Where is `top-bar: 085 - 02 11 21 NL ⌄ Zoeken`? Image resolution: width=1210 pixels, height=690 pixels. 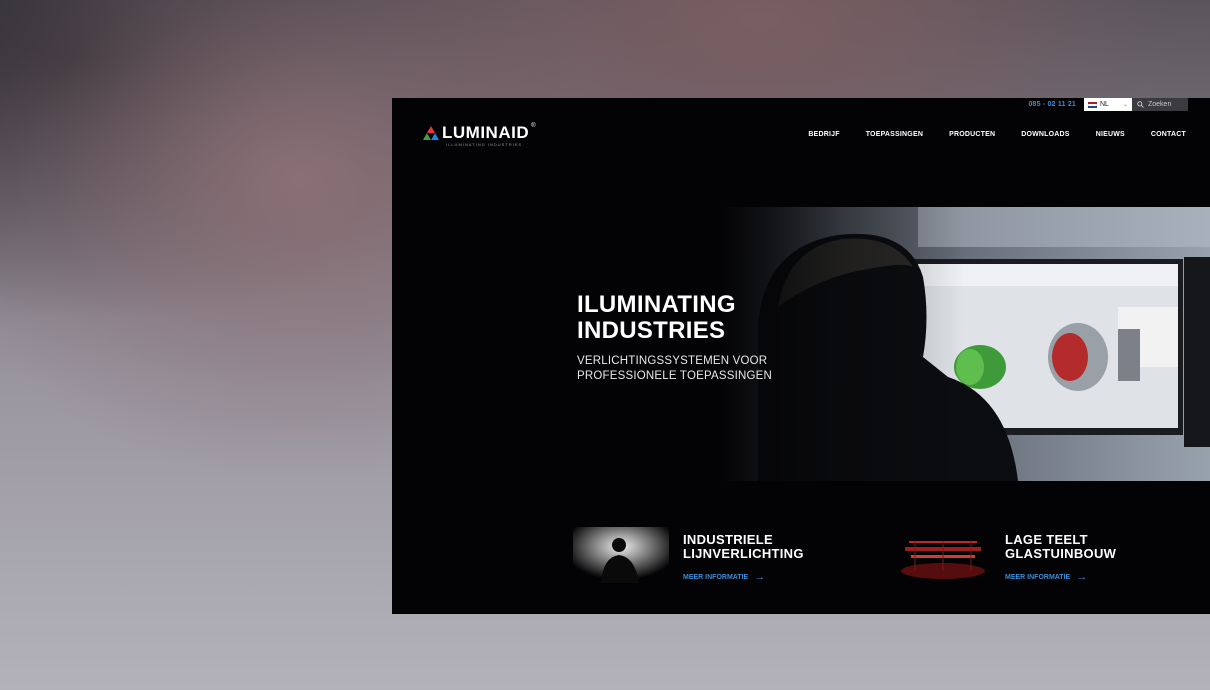
top-bar: 085 - 02 11 21 NL ⌄ Zoeken is located at coordinates (1108, 104).